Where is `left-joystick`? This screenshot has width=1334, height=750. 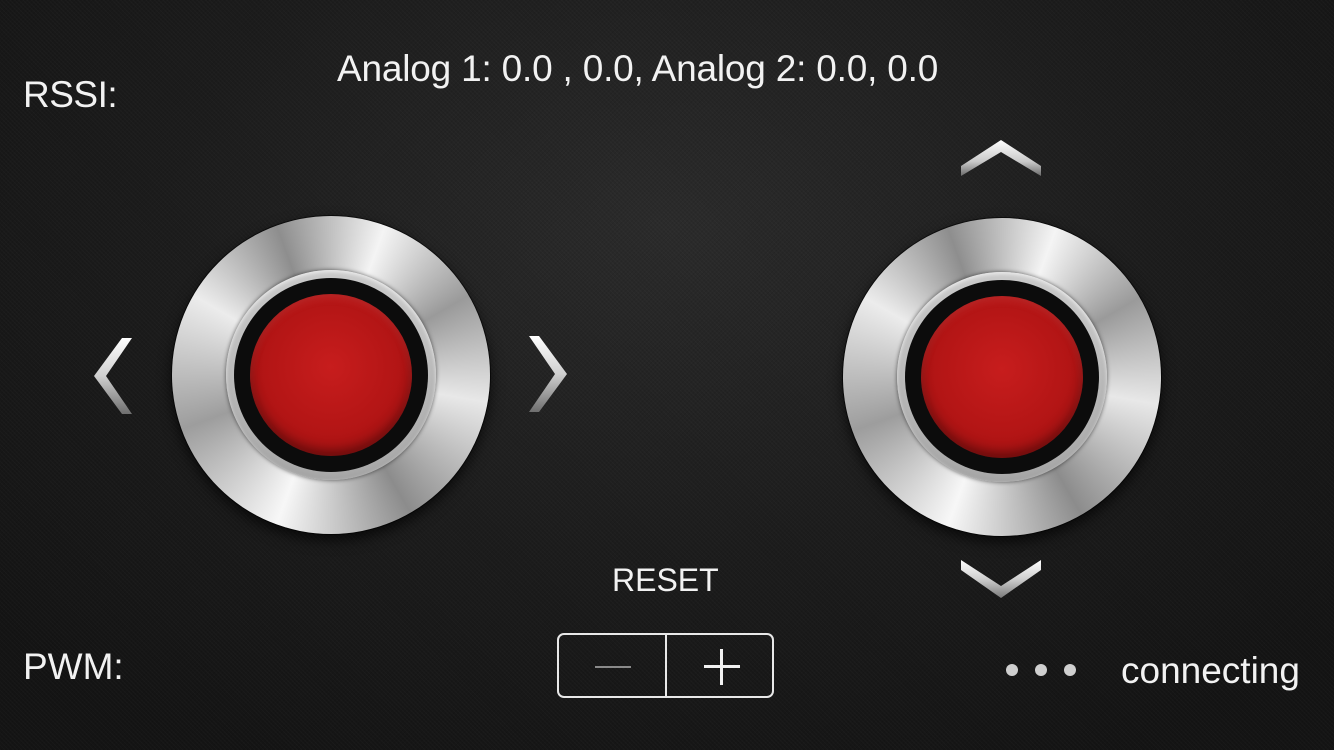 left-joystick is located at coordinates (331, 375).